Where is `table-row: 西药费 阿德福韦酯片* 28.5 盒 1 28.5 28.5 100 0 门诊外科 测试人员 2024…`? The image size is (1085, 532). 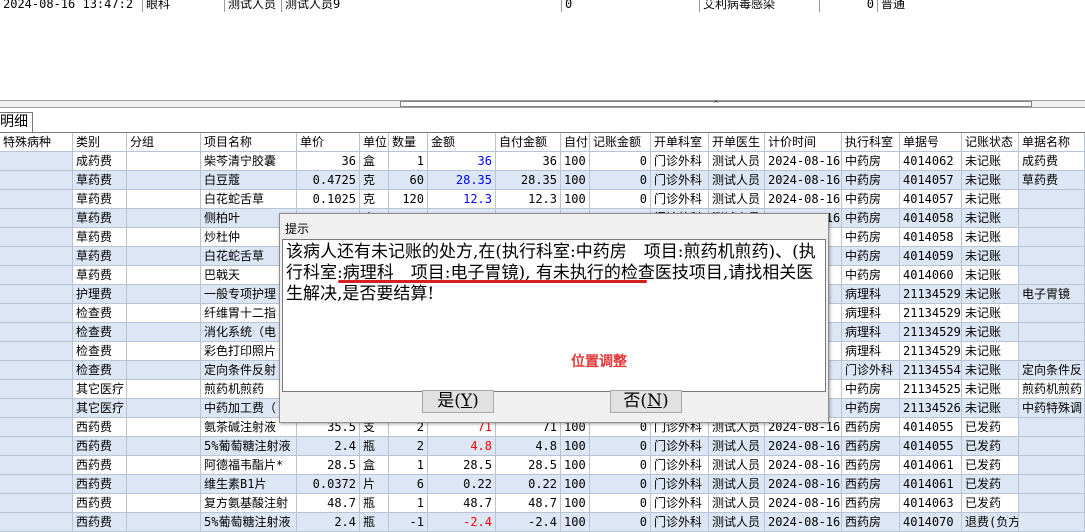
table-row: 西药费 阿德福韦酯片* 28.5 盒 1 28.5 28.5 100 0 门诊外科 测试人员 2024… is located at coordinates (542, 465).